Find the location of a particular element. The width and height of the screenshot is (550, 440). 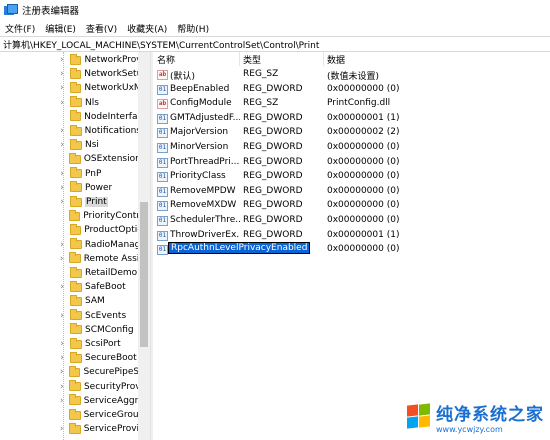

column-header-name: 名称 is located at coordinates (197, 59).